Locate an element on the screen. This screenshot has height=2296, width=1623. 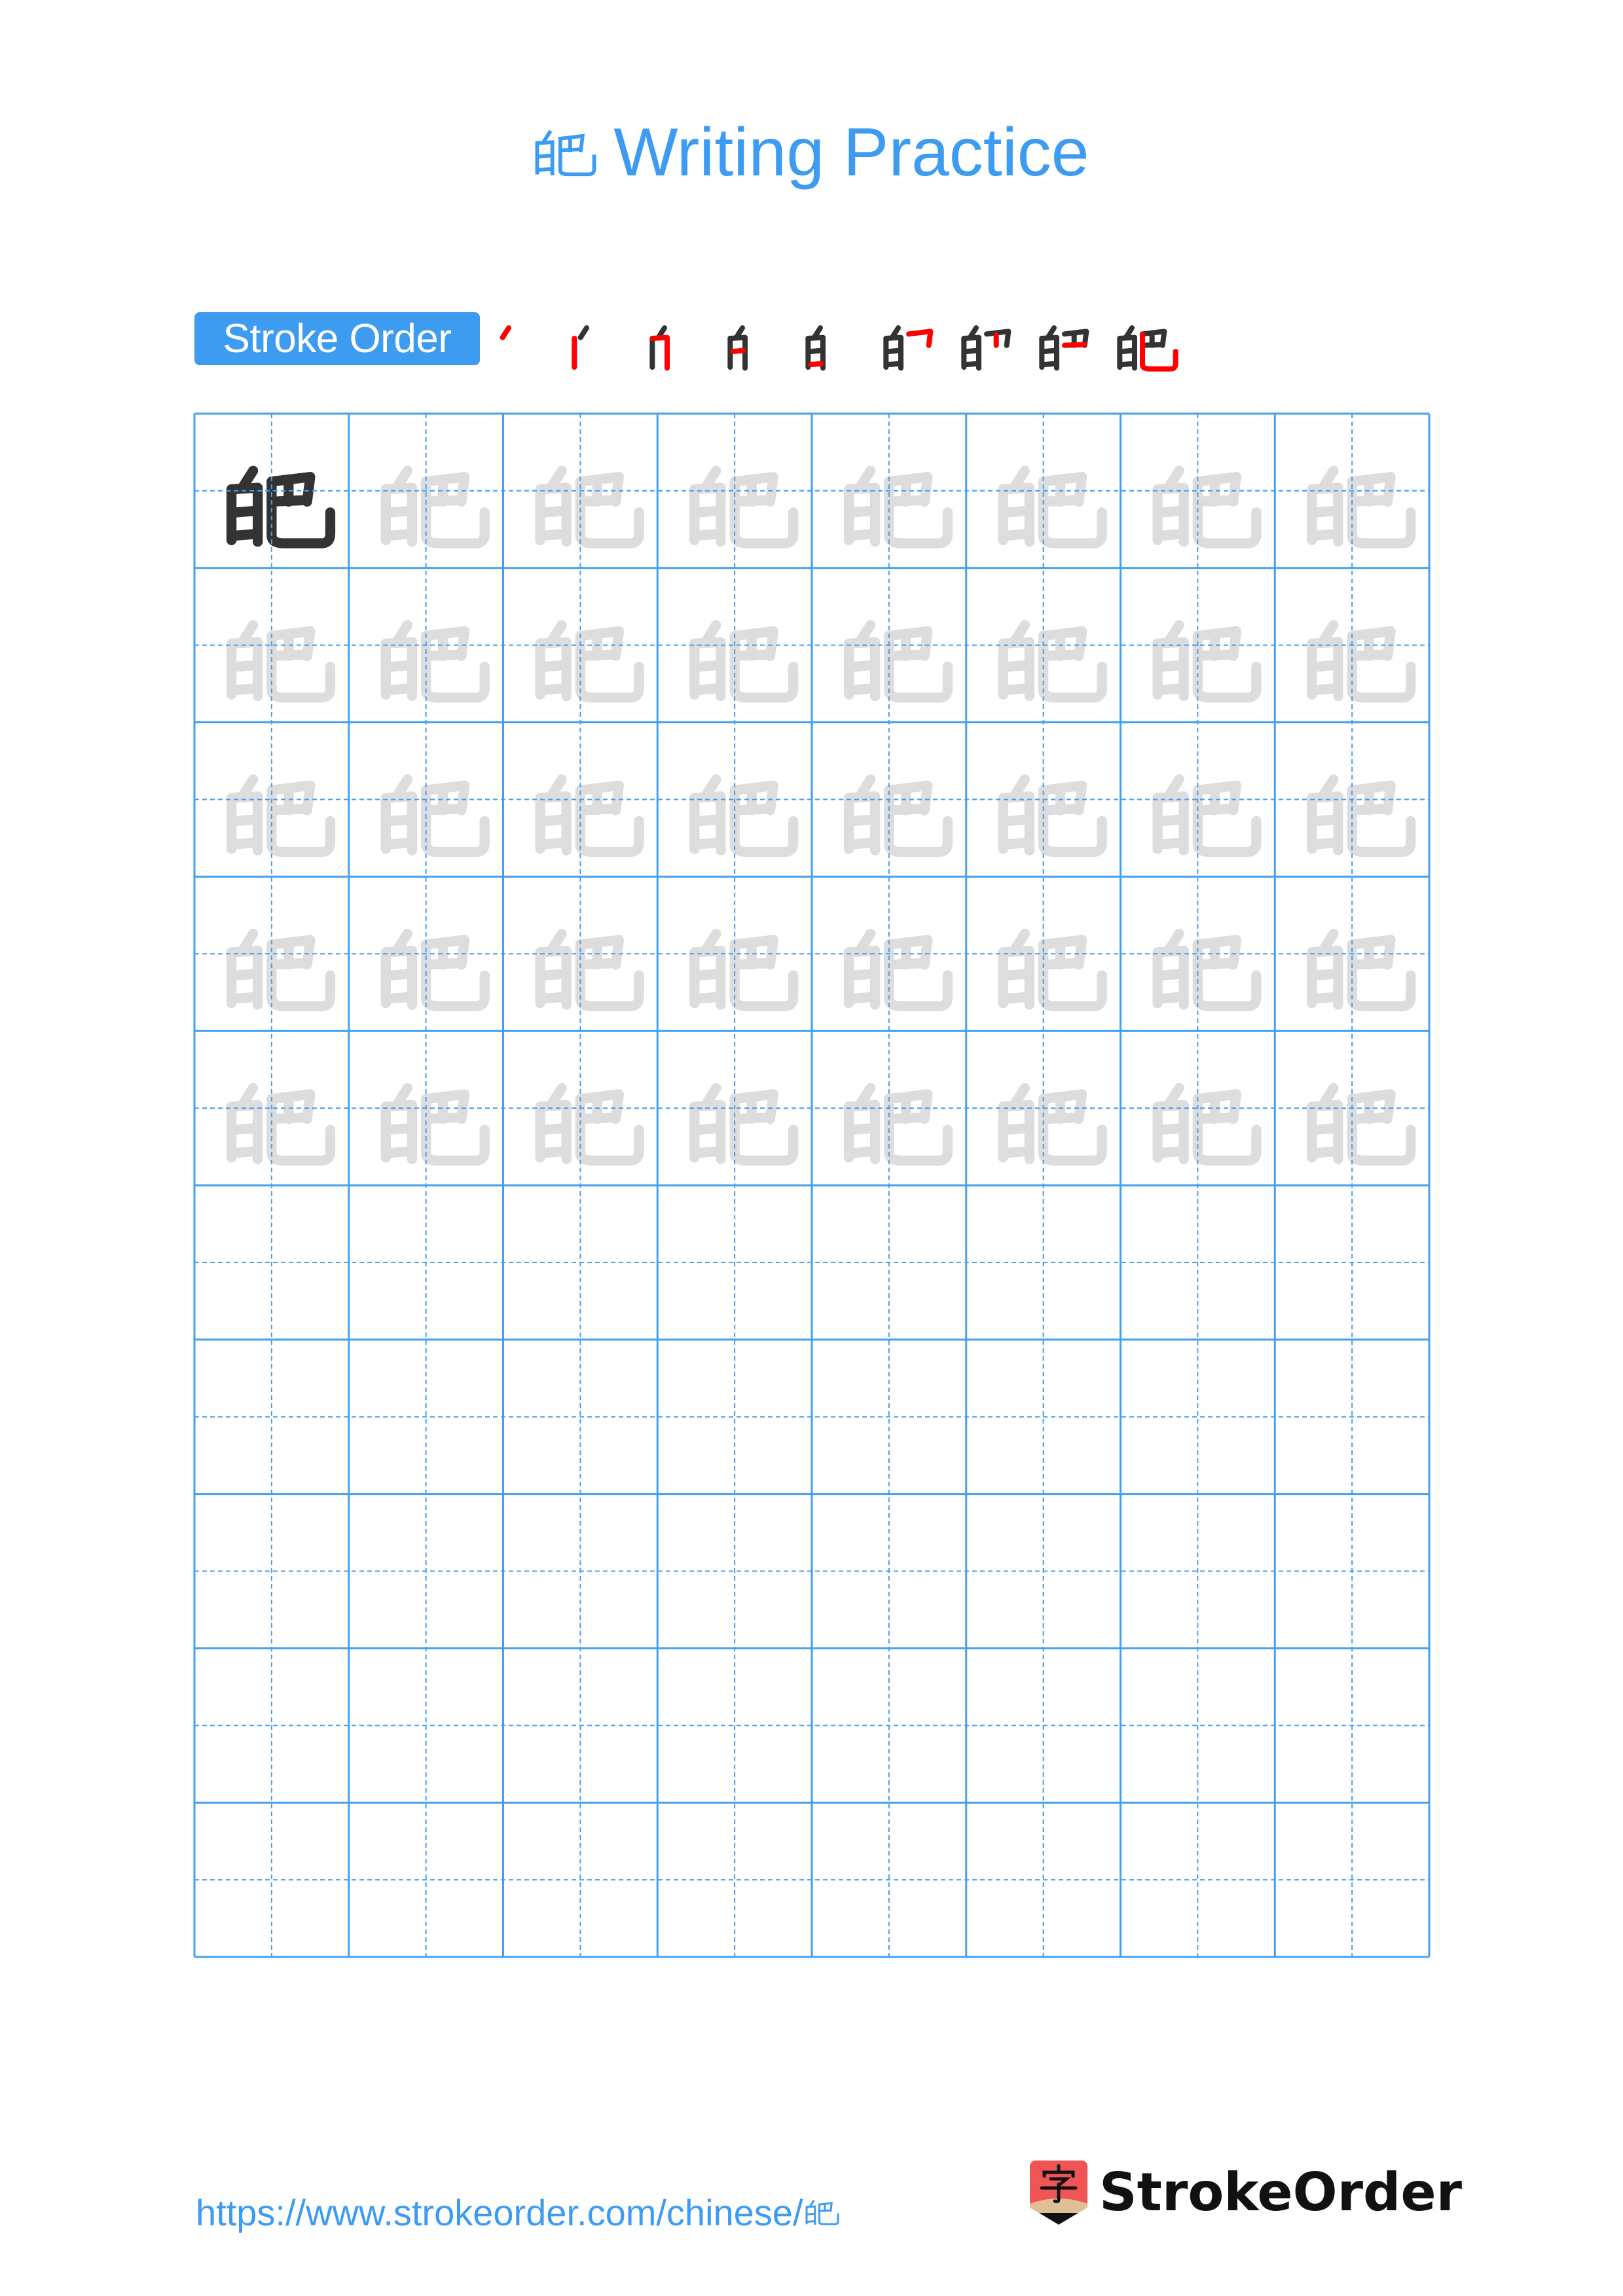
footer-url-text: https://www.strokeorder.com/chinese/ is located at coordinates (499, 2213).